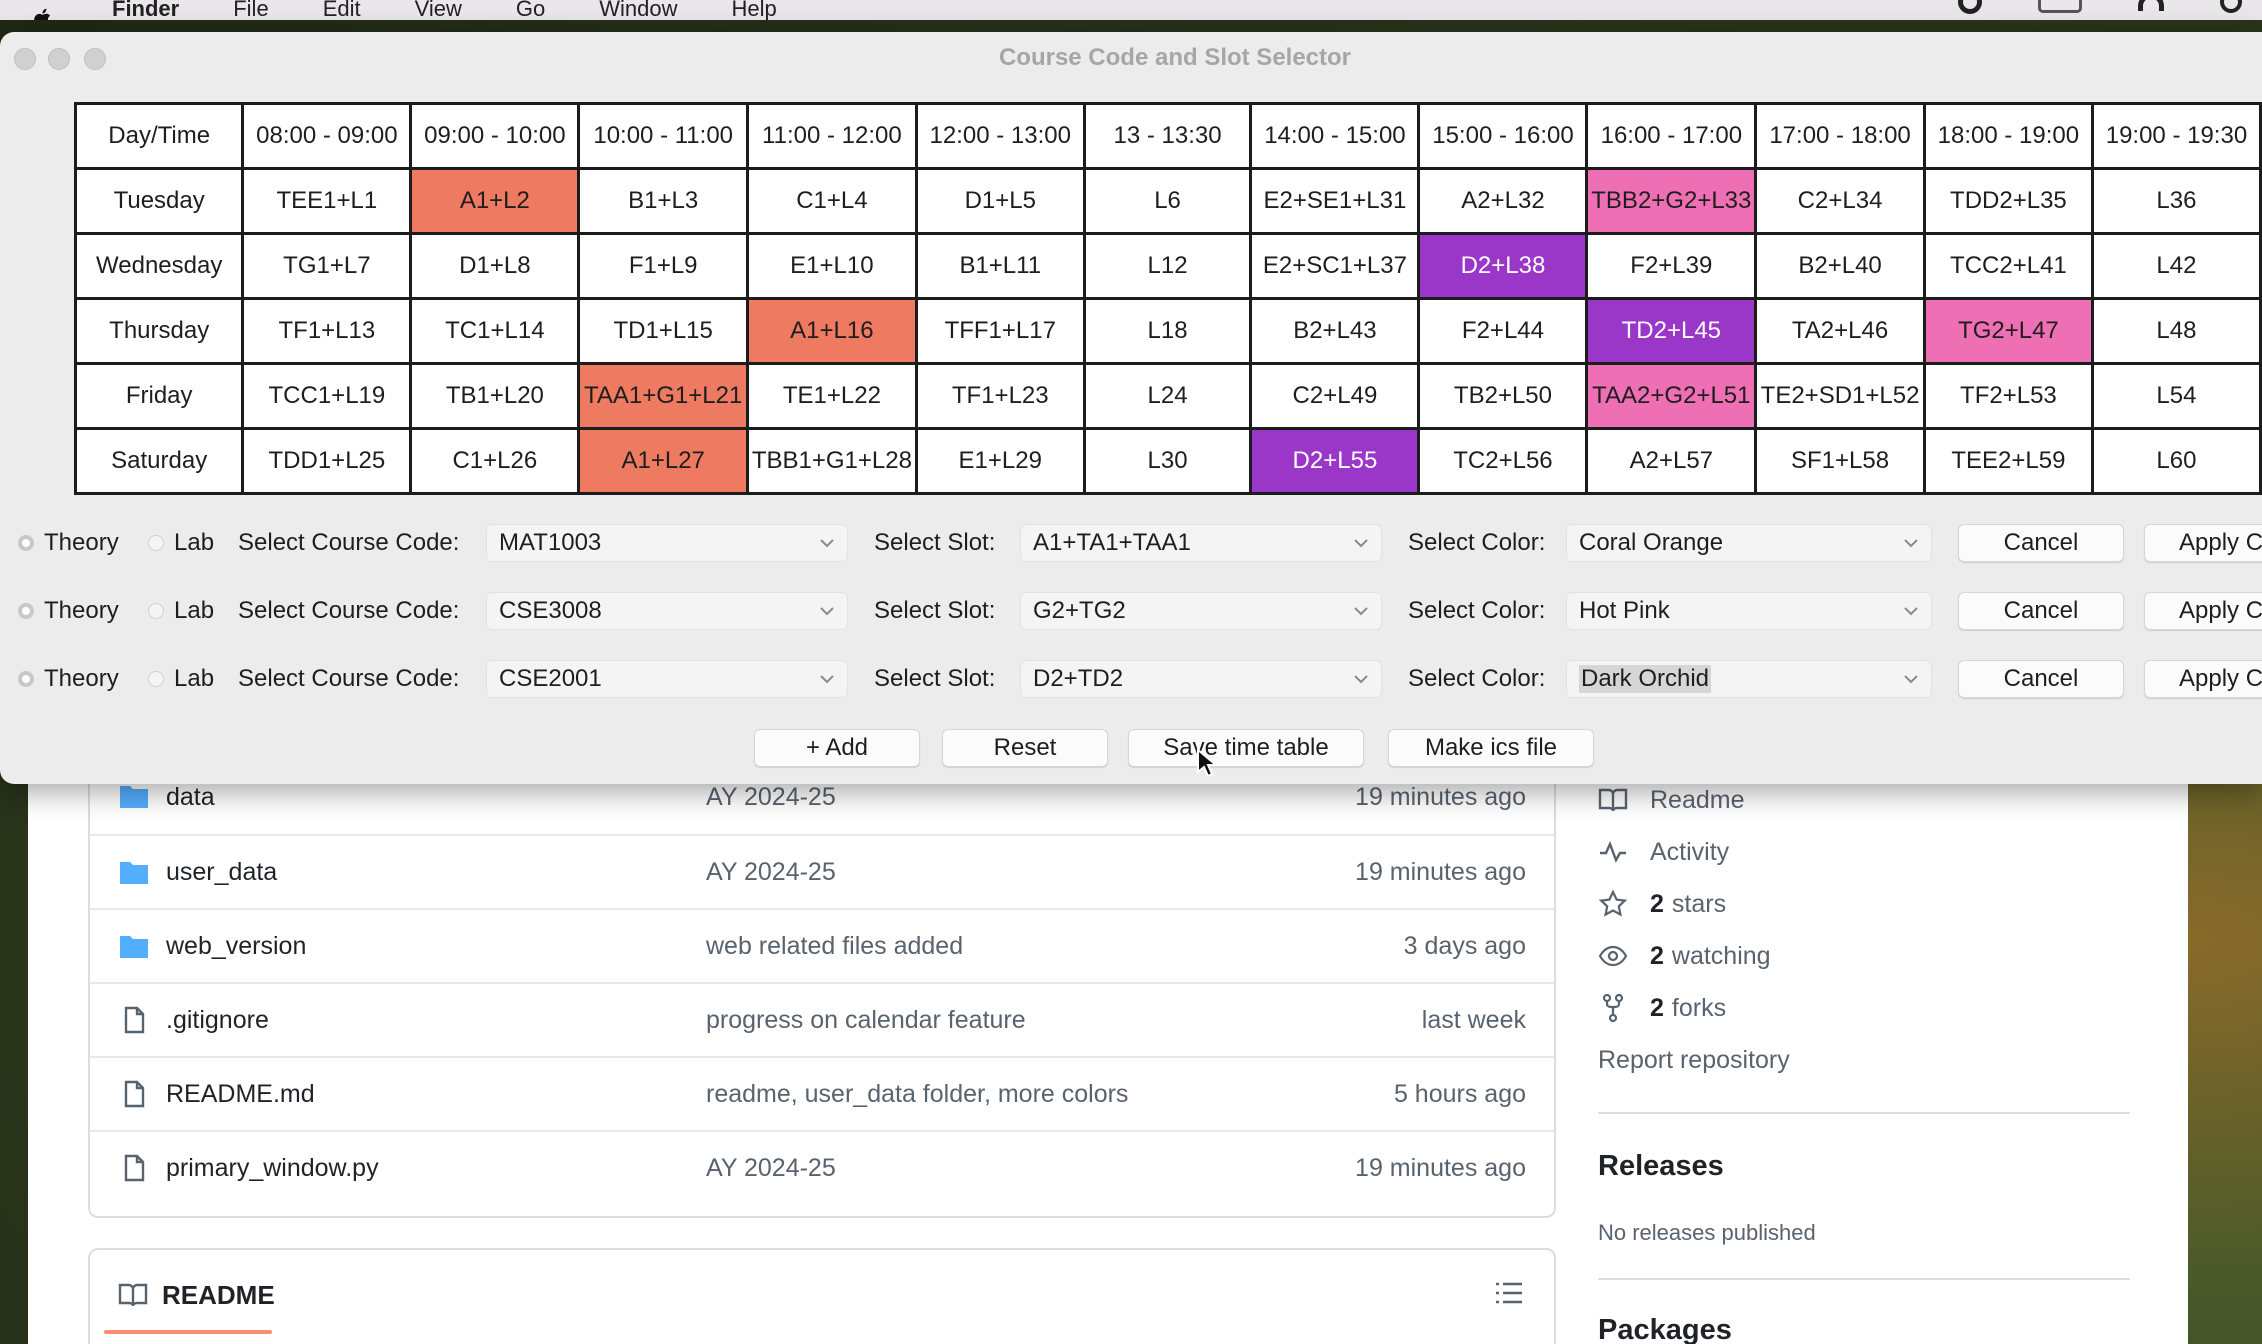 Image resolution: width=2262 pixels, height=1344 pixels. Describe the element at coordinates (495, 201) in the screenshot. I see `slot-cell: A1+L2` at that location.